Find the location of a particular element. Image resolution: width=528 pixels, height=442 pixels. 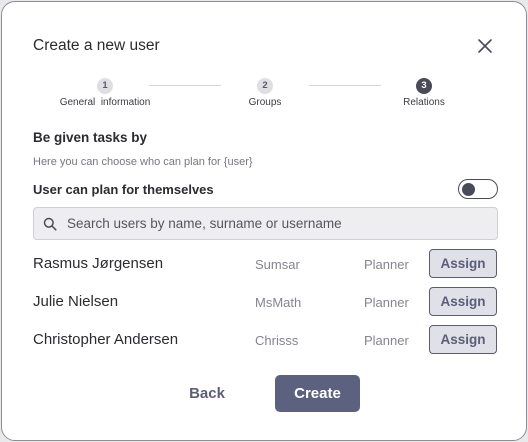

back-button: Back is located at coordinates (207, 393).